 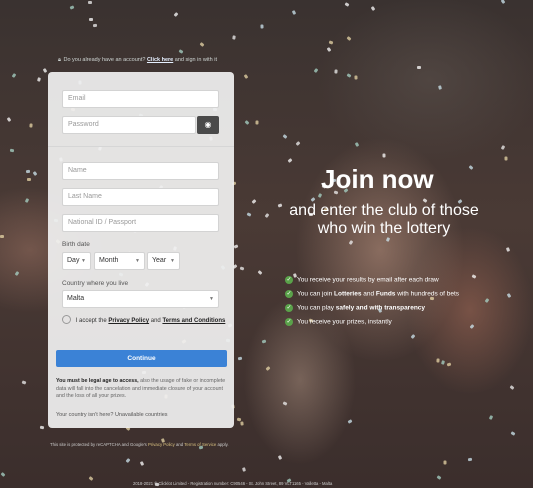 I want to click on unavailable-countries-link: Unavailable countries, so click(x=141, y=415).